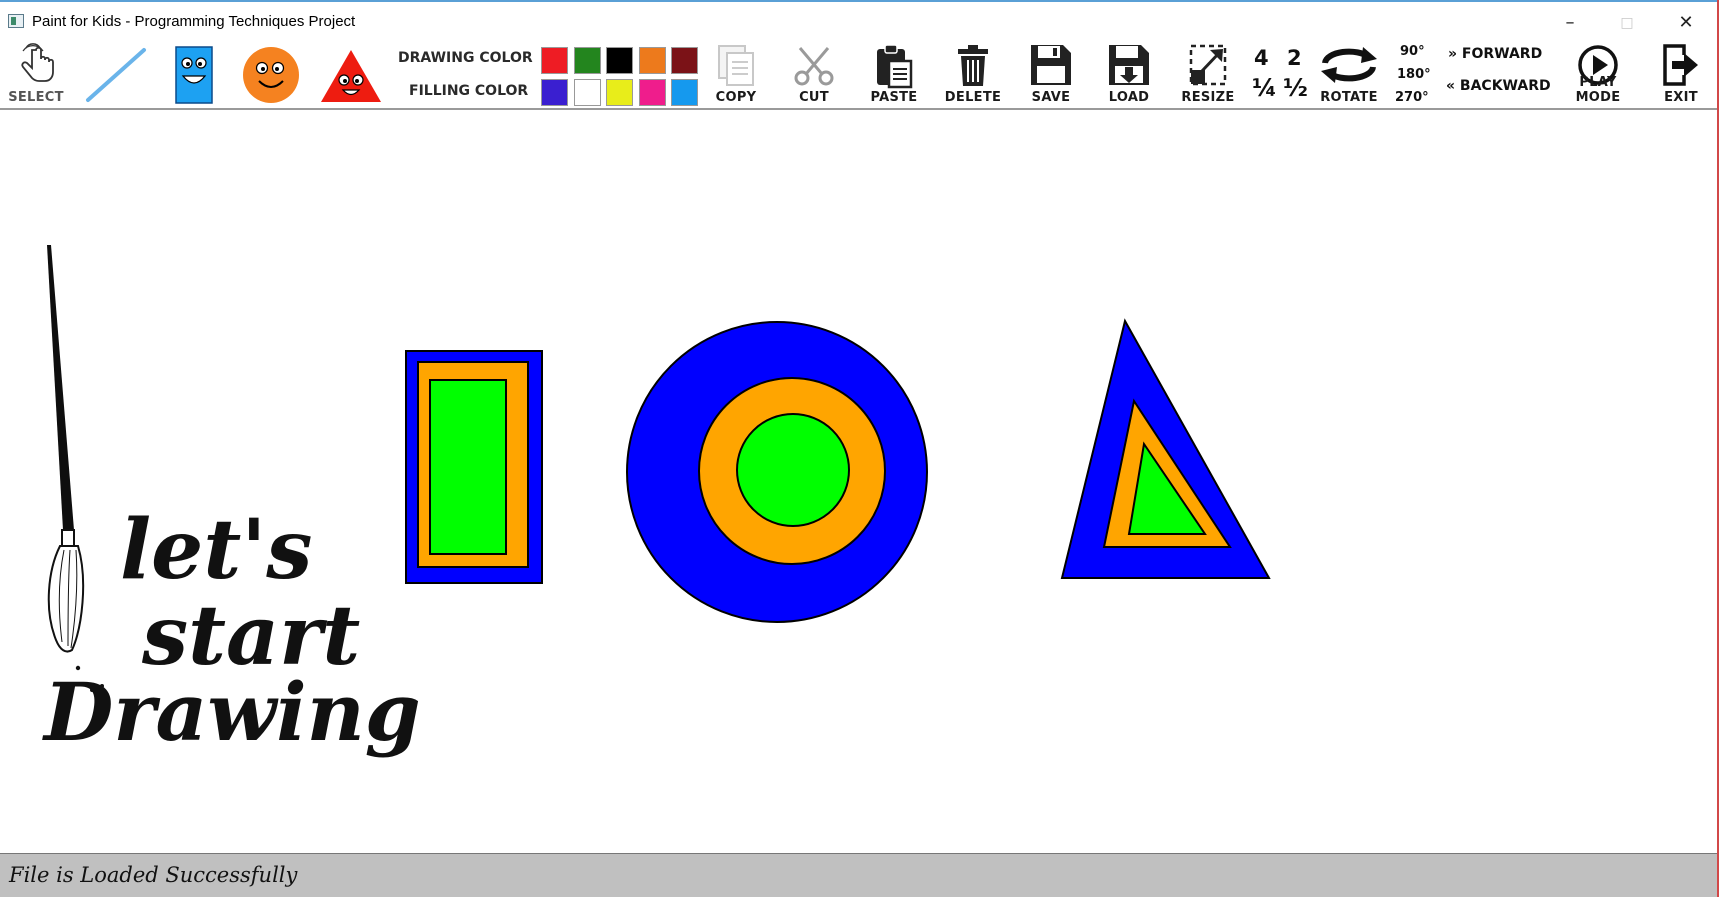 Image resolution: width=1719 pixels, height=897 pixels. I want to click on rotate-label: ROTATE, so click(1349, 97).